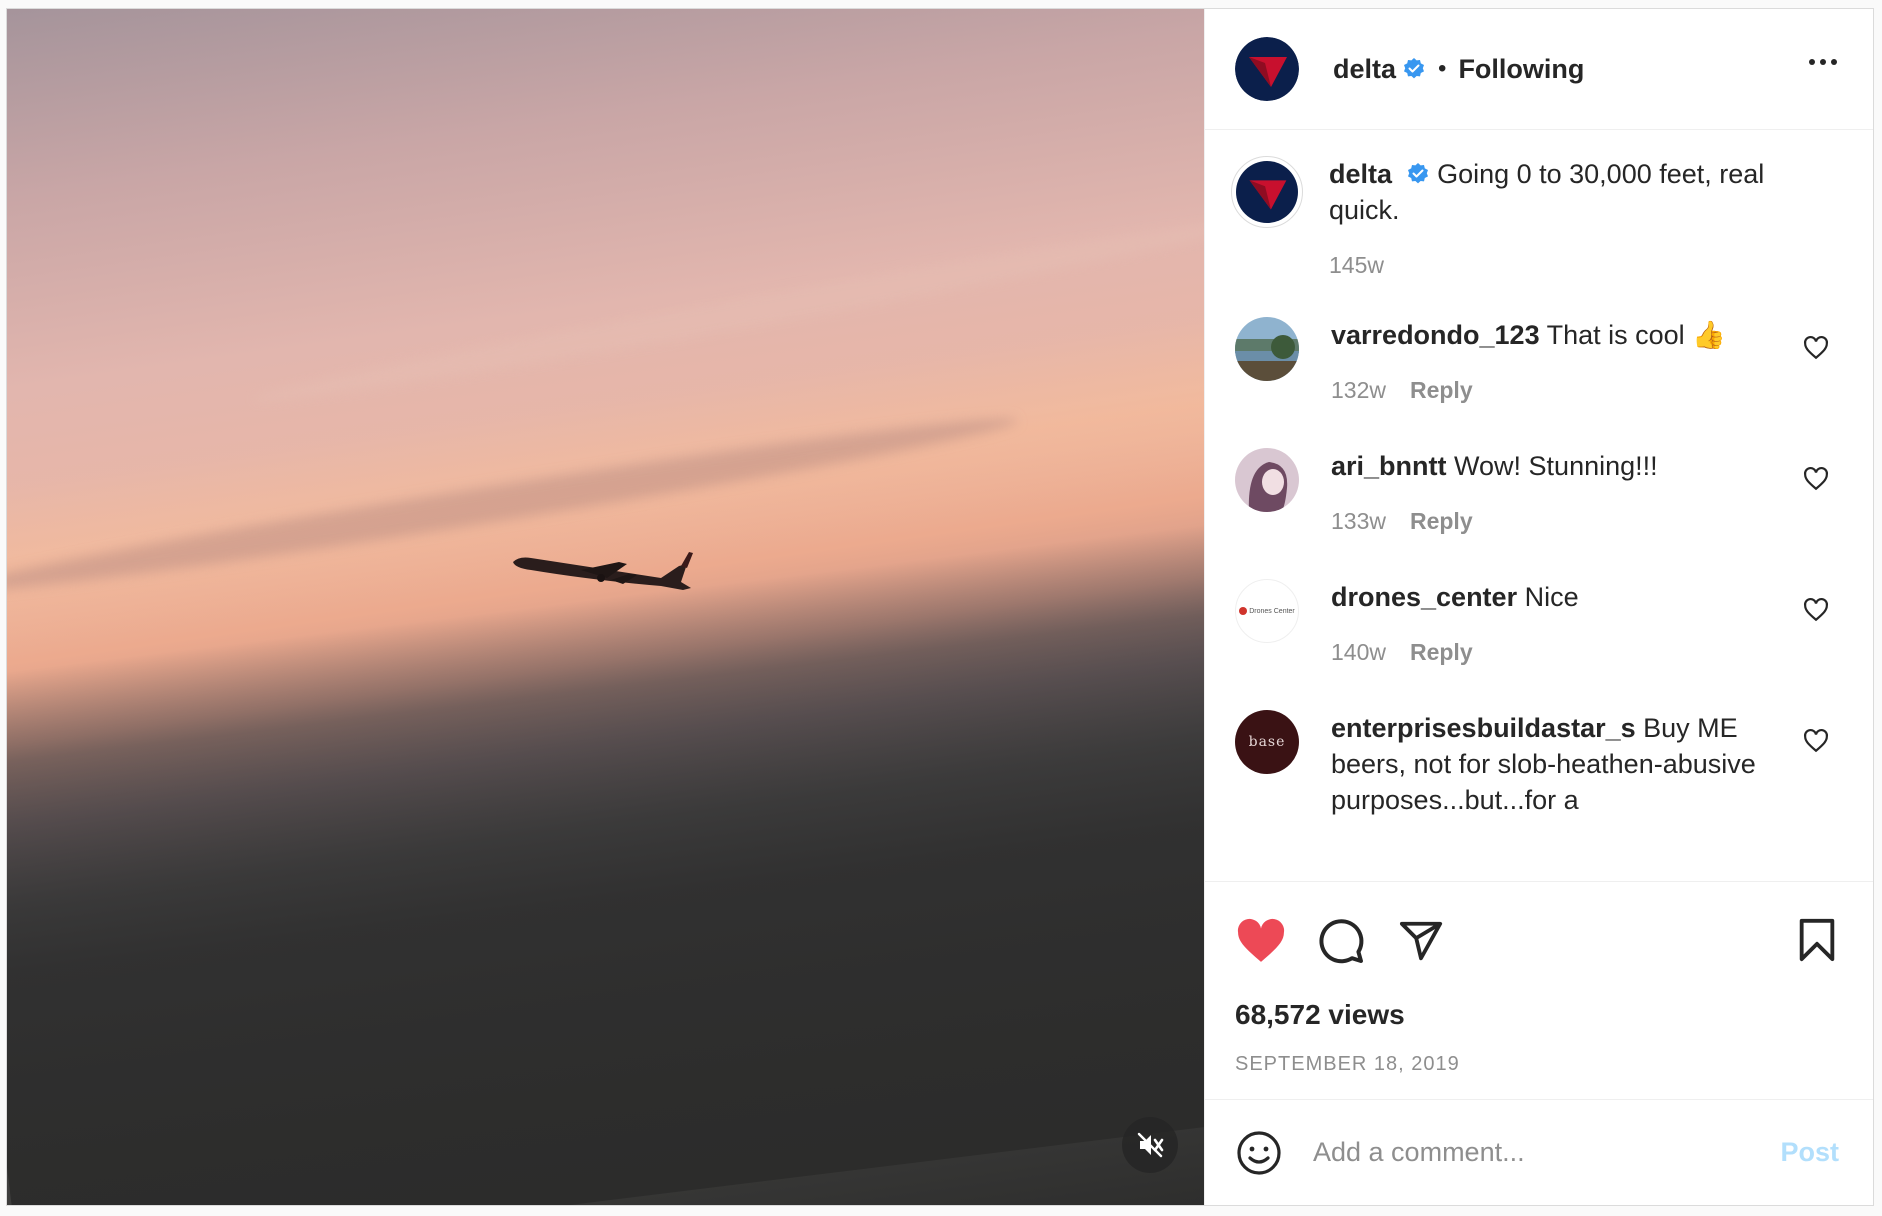 The image size is (1882, 1216). What do you see at coordinates (1435, 335) in the screenshot?
I see `comment-username: varredondo_123` at bounding box center [1435, 335].